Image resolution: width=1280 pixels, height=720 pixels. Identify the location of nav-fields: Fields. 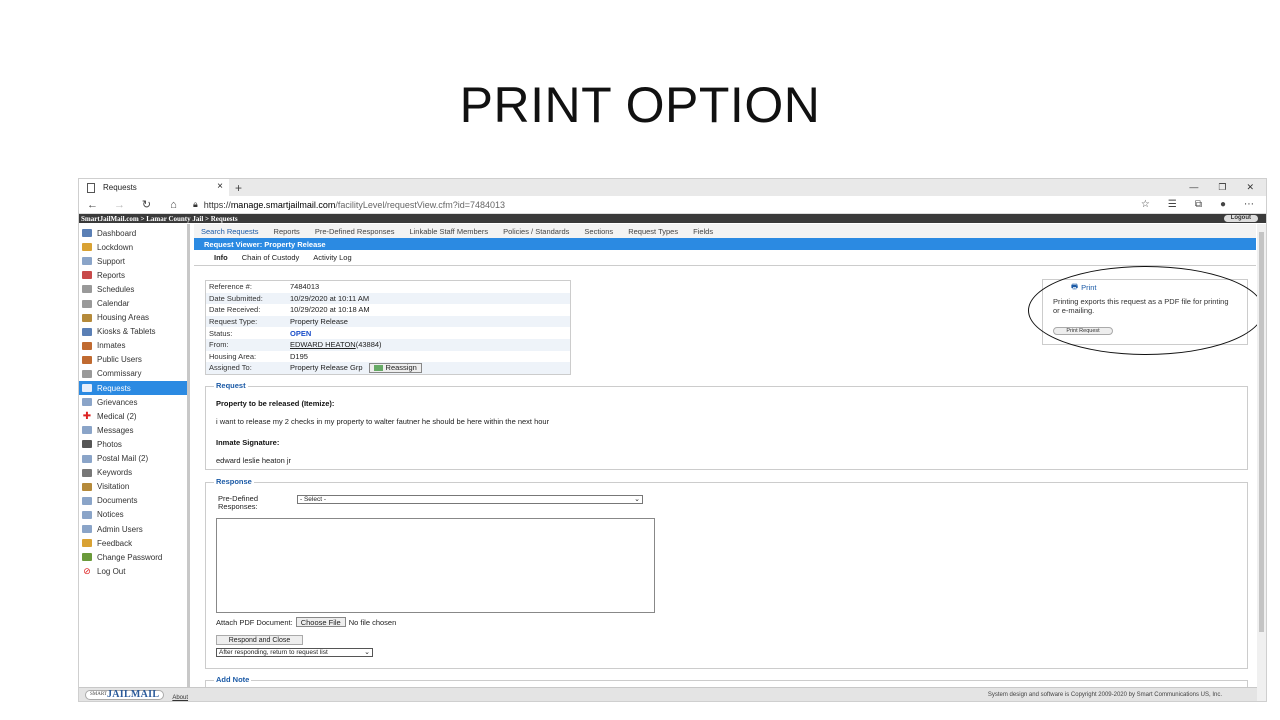
(703, 231).